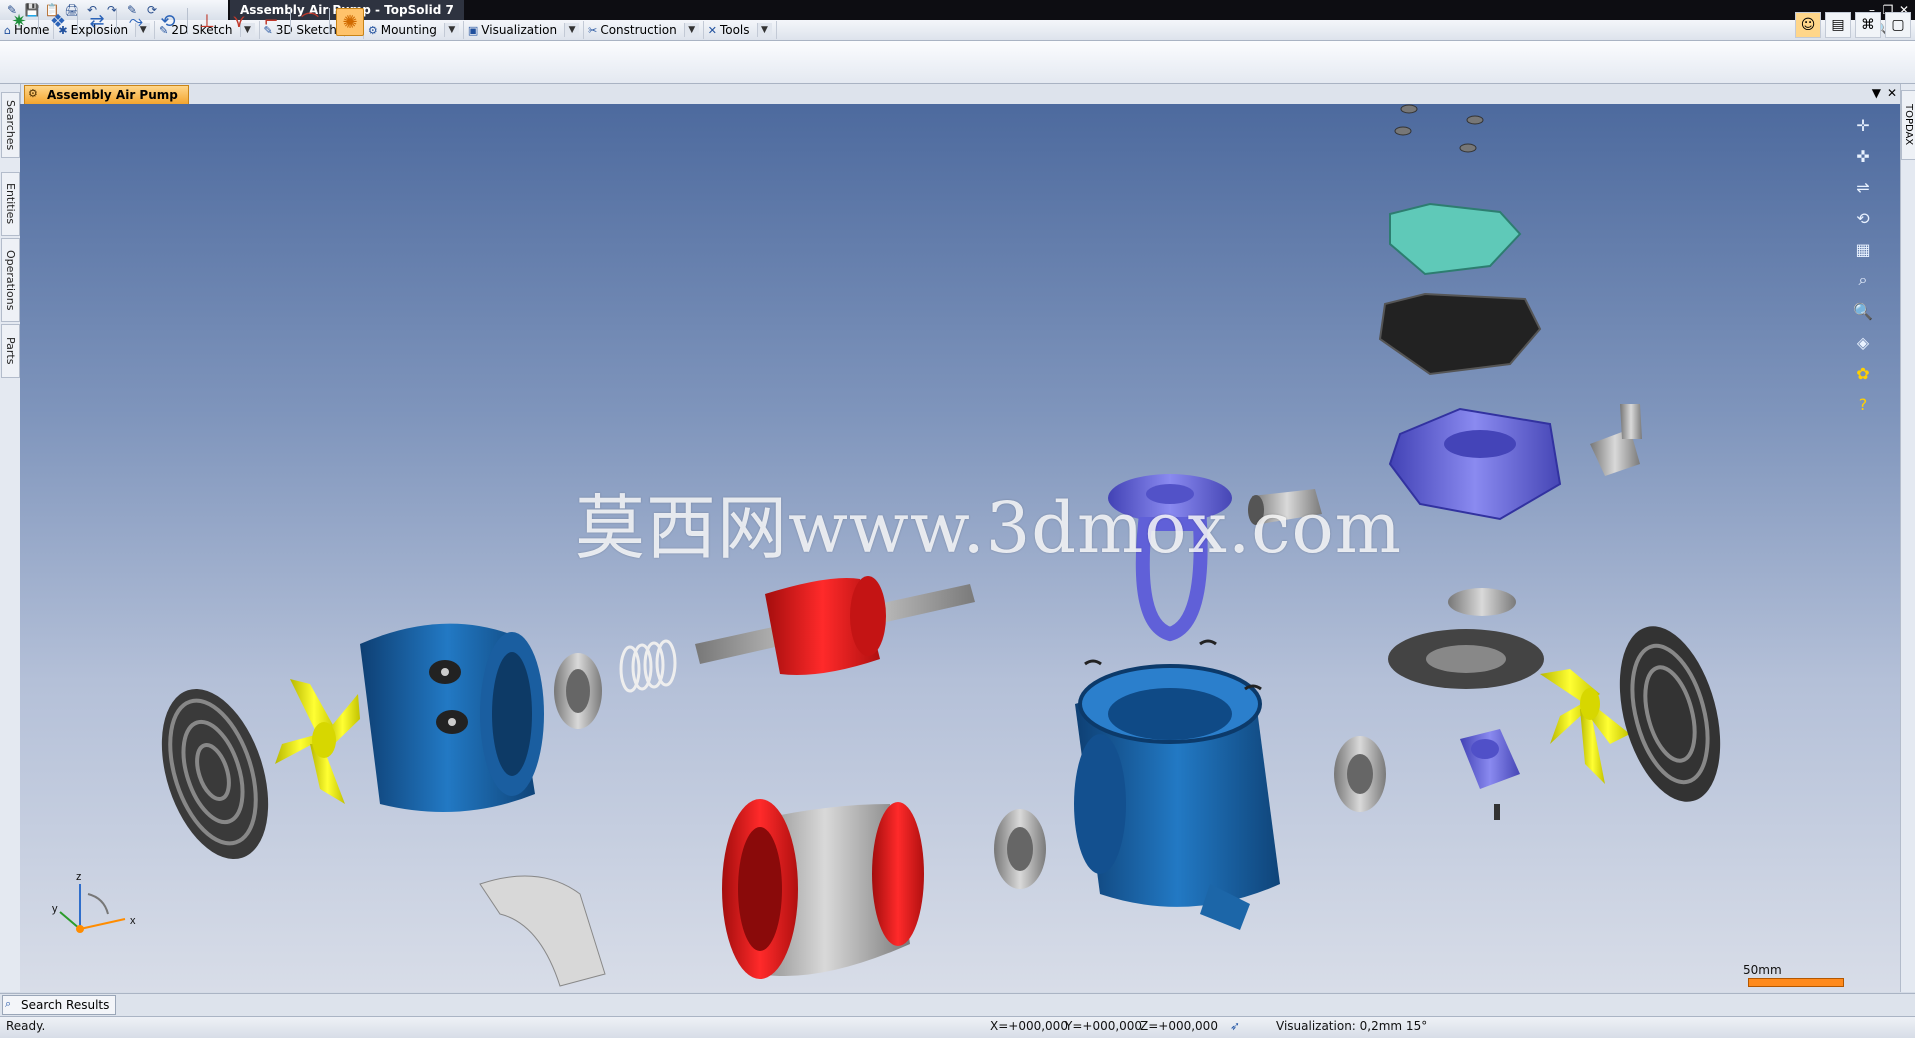 Image resolution: width=1915 pixels, height=1038 pixels. I want to click on zoom-icon: 🔍, so click(1863, 311).